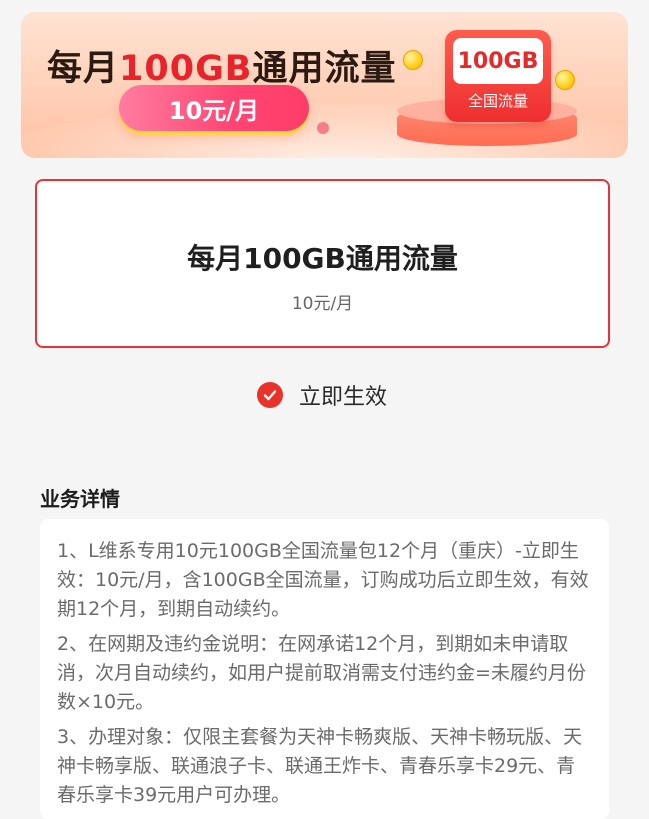 The image size is (649, 819). What do you see at coordinates (497, 101) in the screenshot?
I see `badge-label: 全国流量` at bounding box center [497, 101].